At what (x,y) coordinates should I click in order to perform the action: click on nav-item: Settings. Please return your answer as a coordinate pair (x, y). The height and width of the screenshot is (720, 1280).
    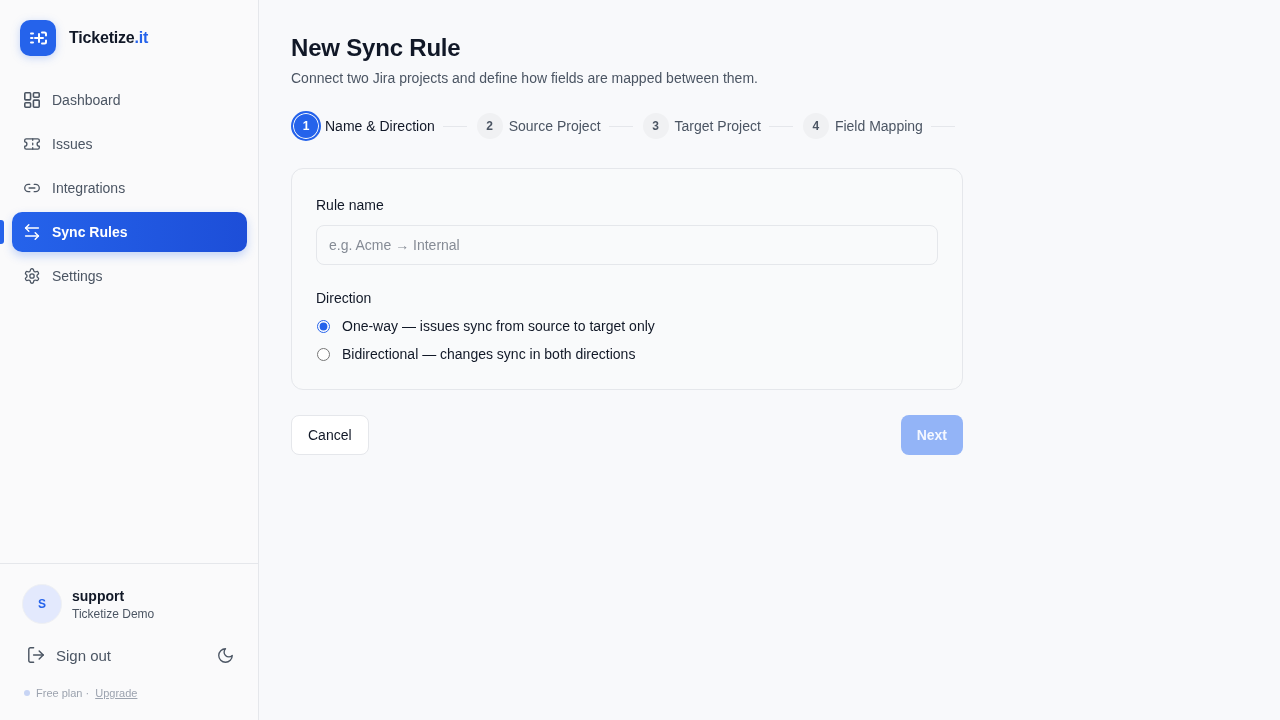
    Looking at the image, I should click on (129, 276).